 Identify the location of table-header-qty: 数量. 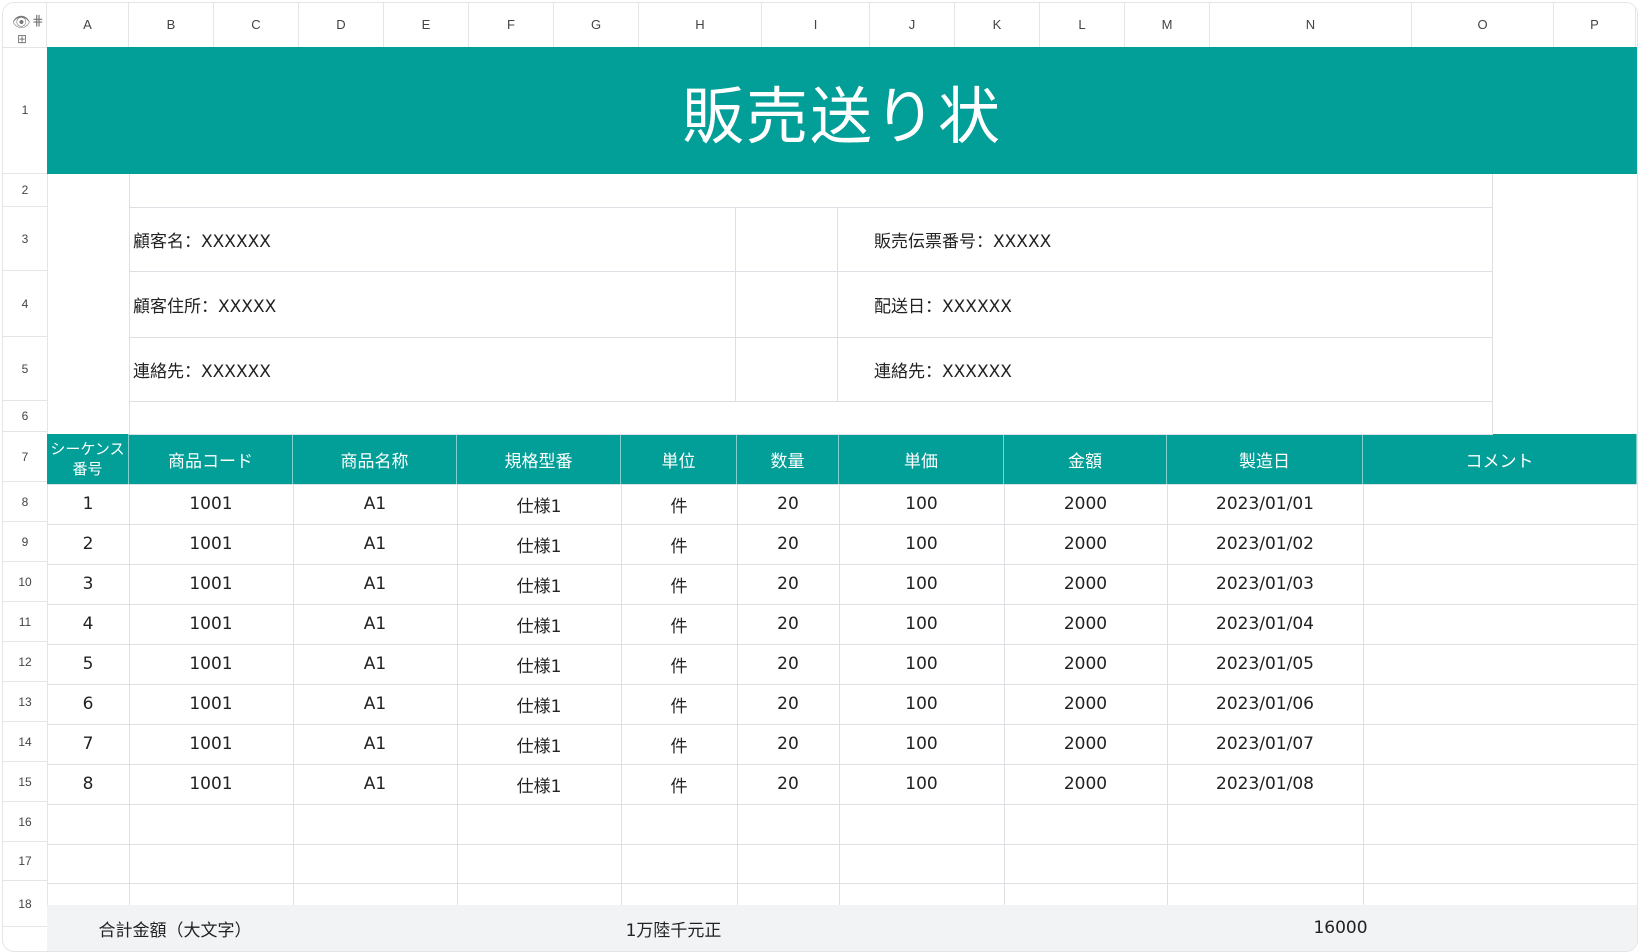
(788, 459).